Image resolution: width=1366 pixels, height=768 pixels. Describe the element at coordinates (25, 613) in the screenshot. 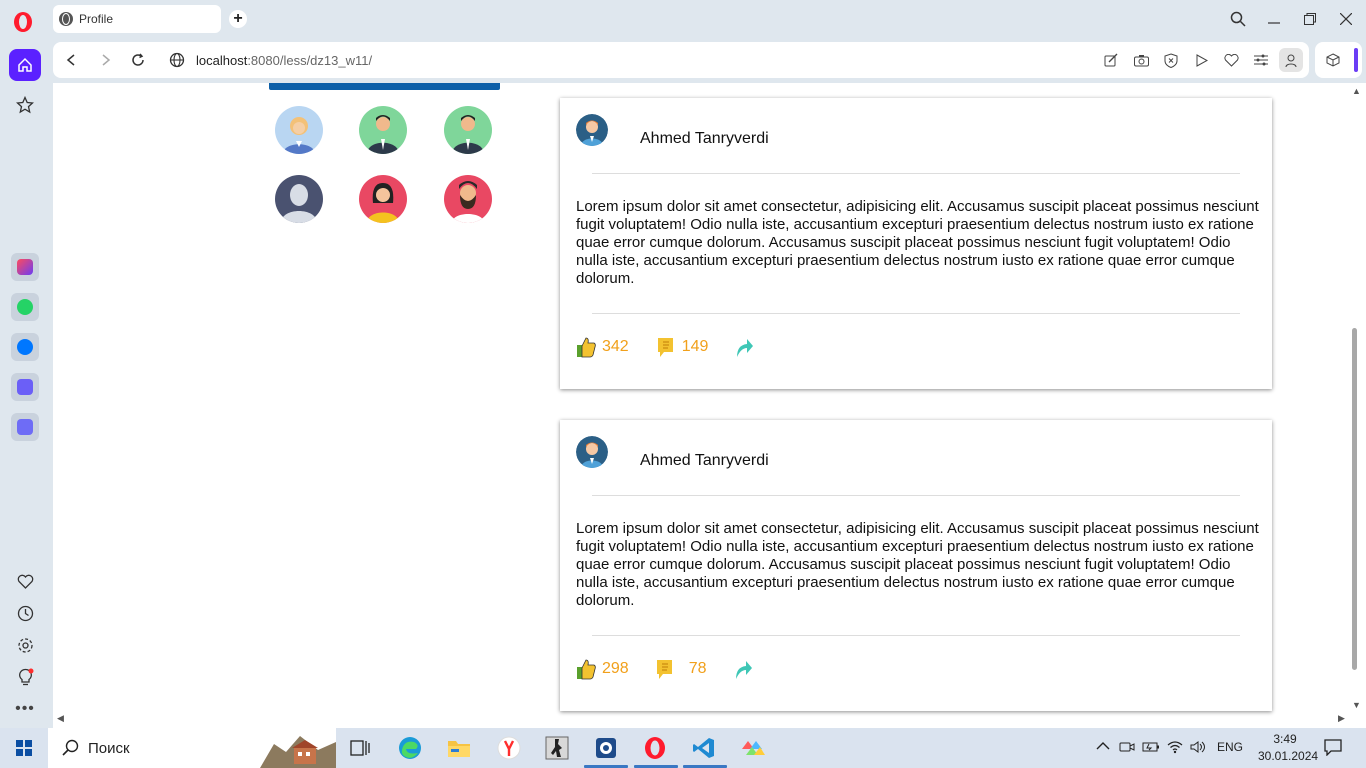

I see `history-icon` at that location.